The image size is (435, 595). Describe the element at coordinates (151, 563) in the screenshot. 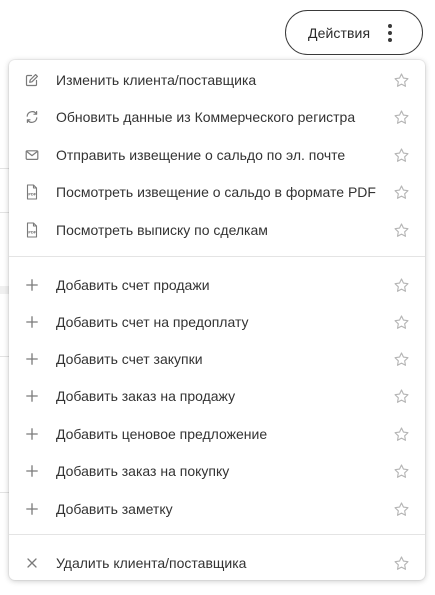

I see `menu-item-label: Удалить клиента/поставщика` at that location.